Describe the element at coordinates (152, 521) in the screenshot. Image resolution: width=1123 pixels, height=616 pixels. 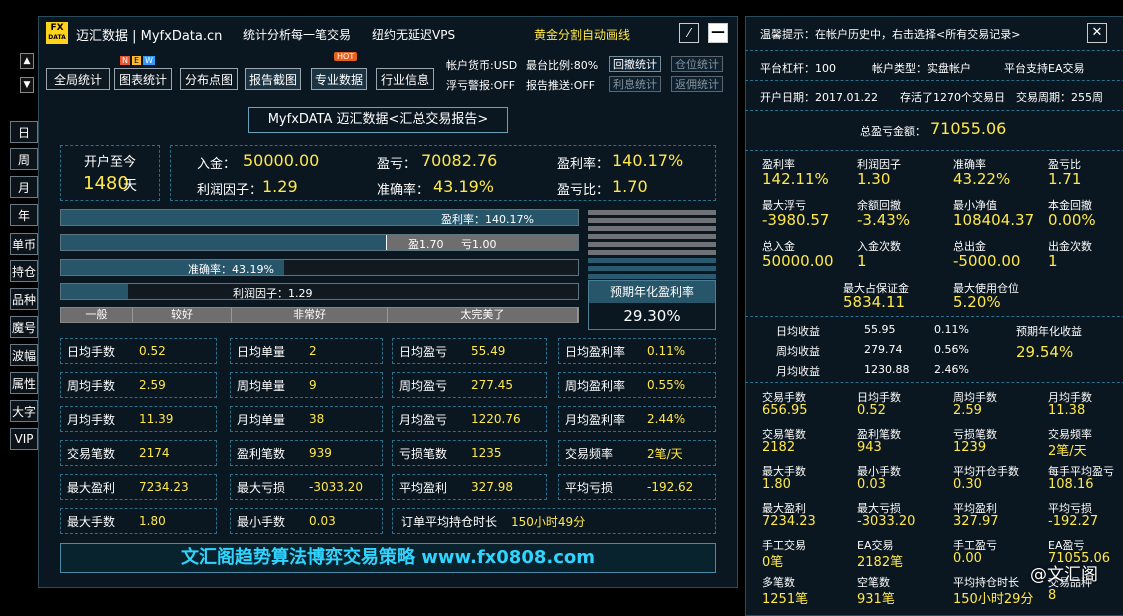
I see `stat-value: 1.80` at that location.